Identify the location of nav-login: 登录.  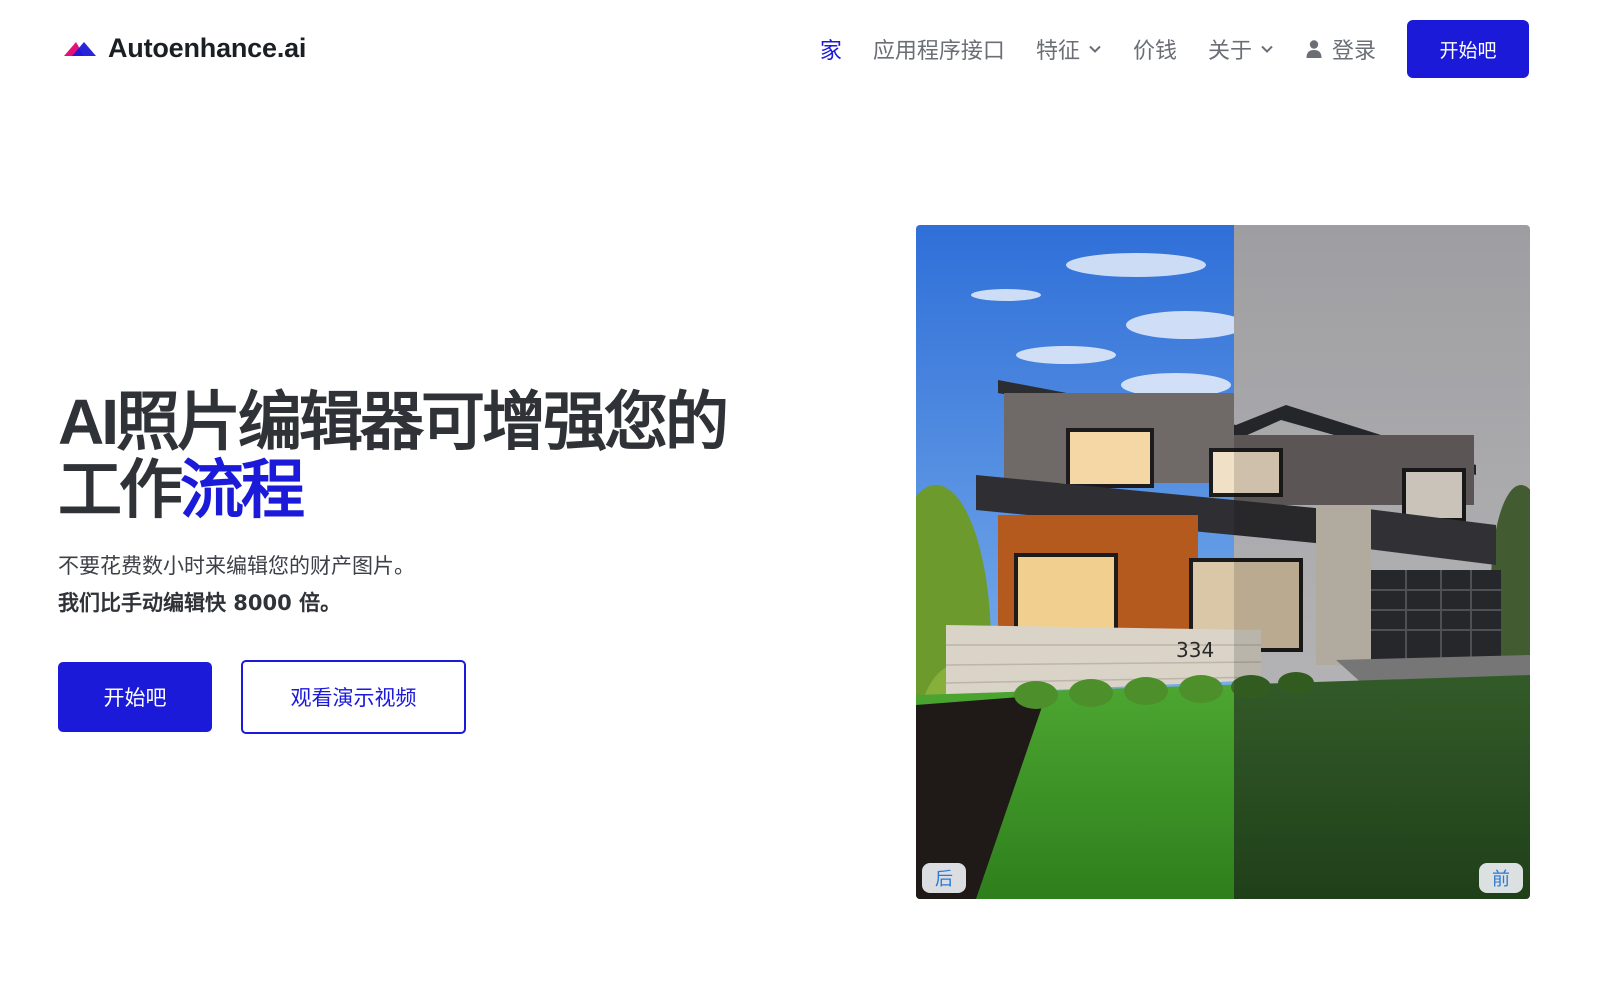
(1340, 49).